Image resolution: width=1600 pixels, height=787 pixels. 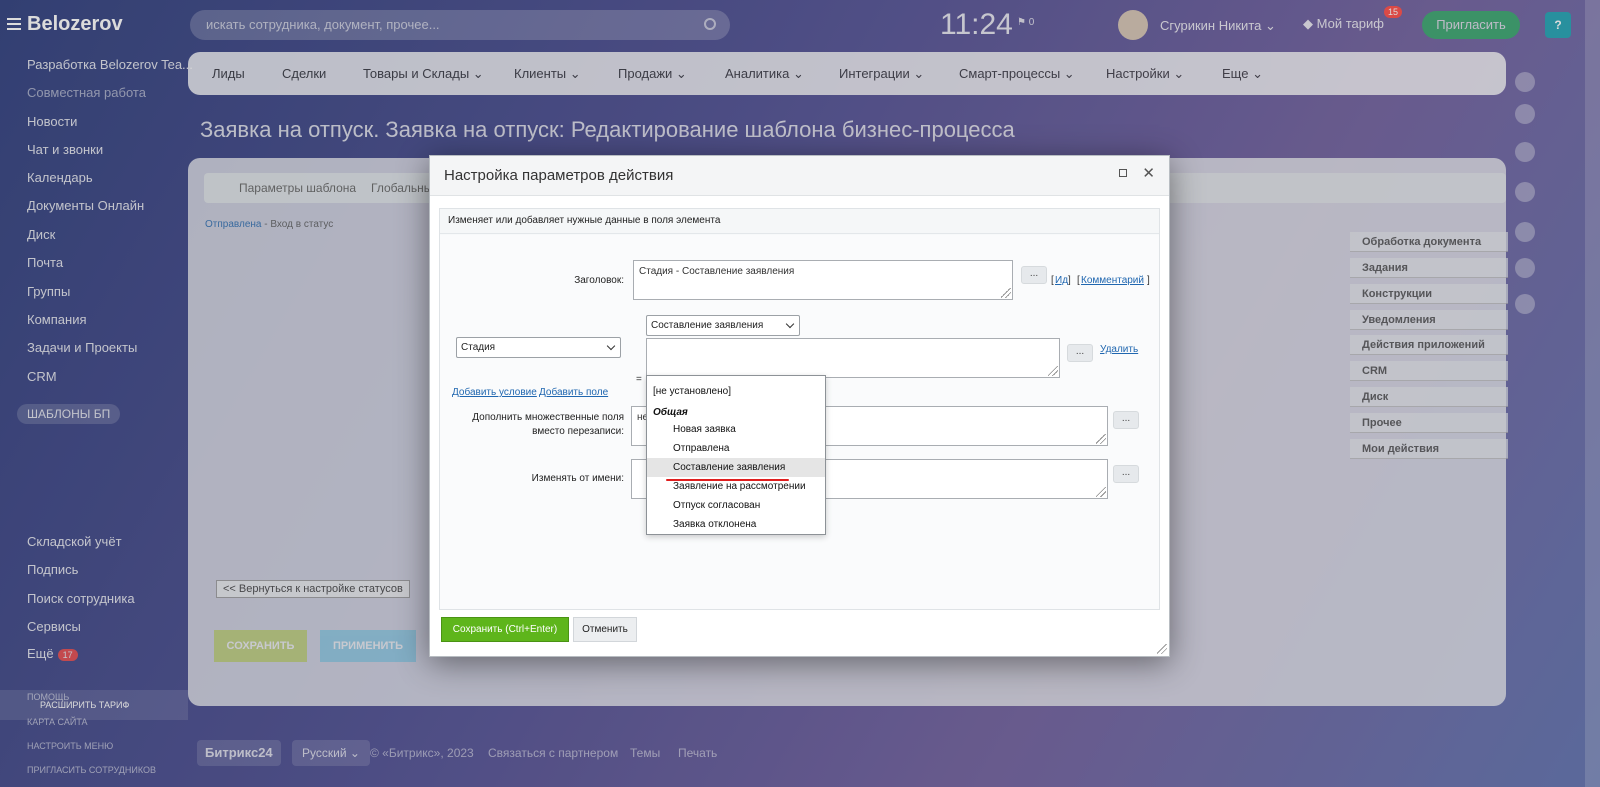 What do you see at coordinates (538, 347) in the screenshot?
I see `field-select: Стадия` at bounding box center [538, 347].